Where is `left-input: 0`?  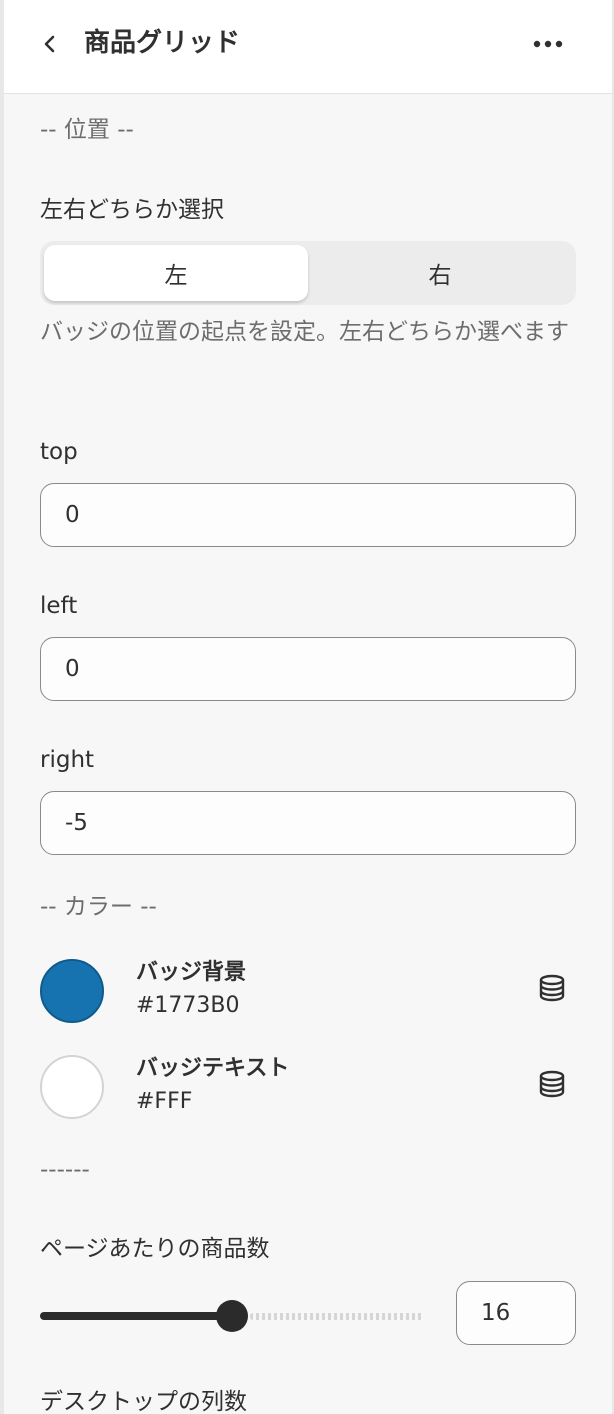
left-input: 0 is located at coordinates (308, 669).